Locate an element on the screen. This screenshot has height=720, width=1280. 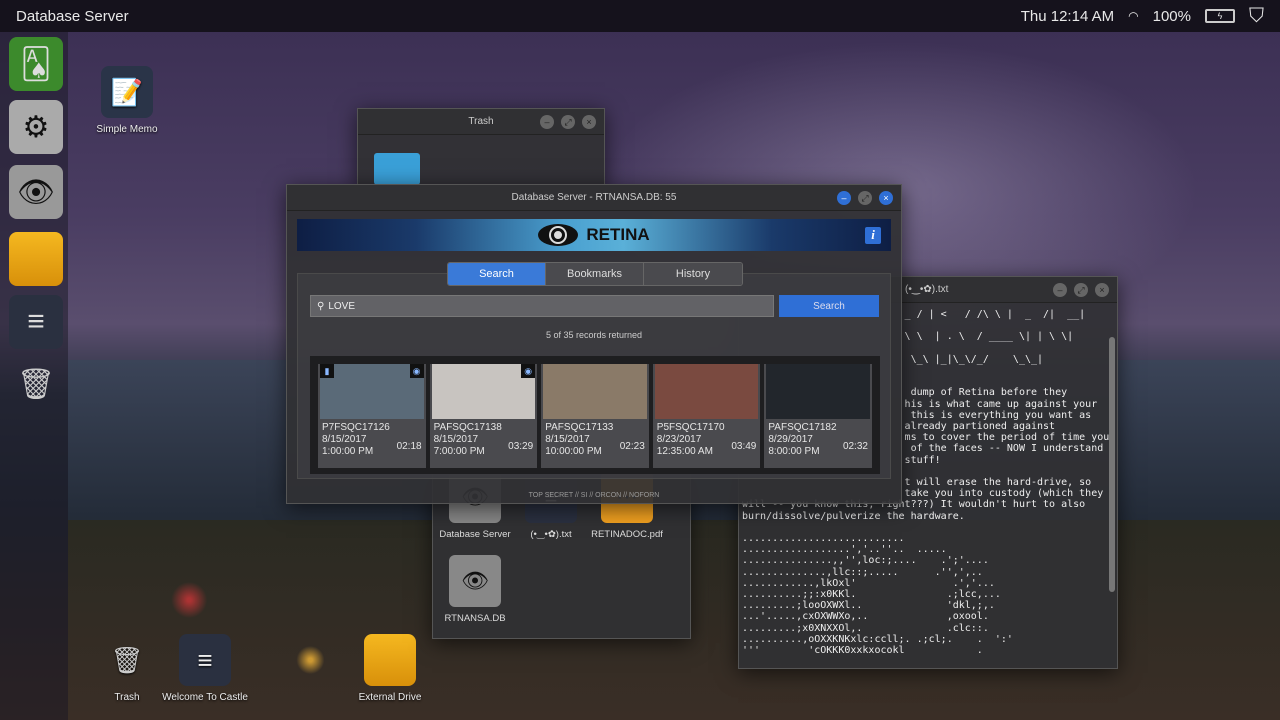
tab-history: History is located at coordinates (693, 274).